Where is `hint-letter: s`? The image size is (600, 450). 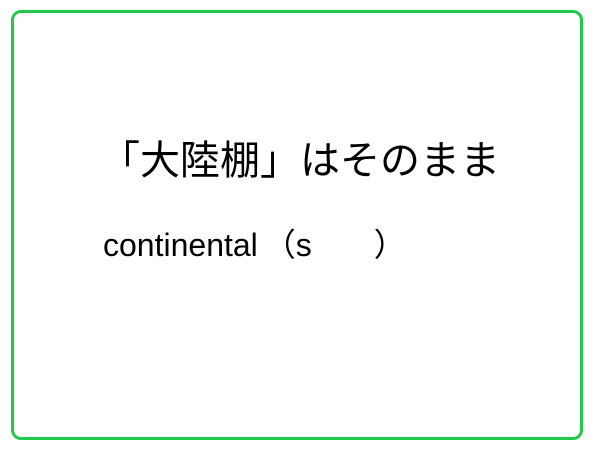 hint-letter: s is located at coordinates (303, 245).